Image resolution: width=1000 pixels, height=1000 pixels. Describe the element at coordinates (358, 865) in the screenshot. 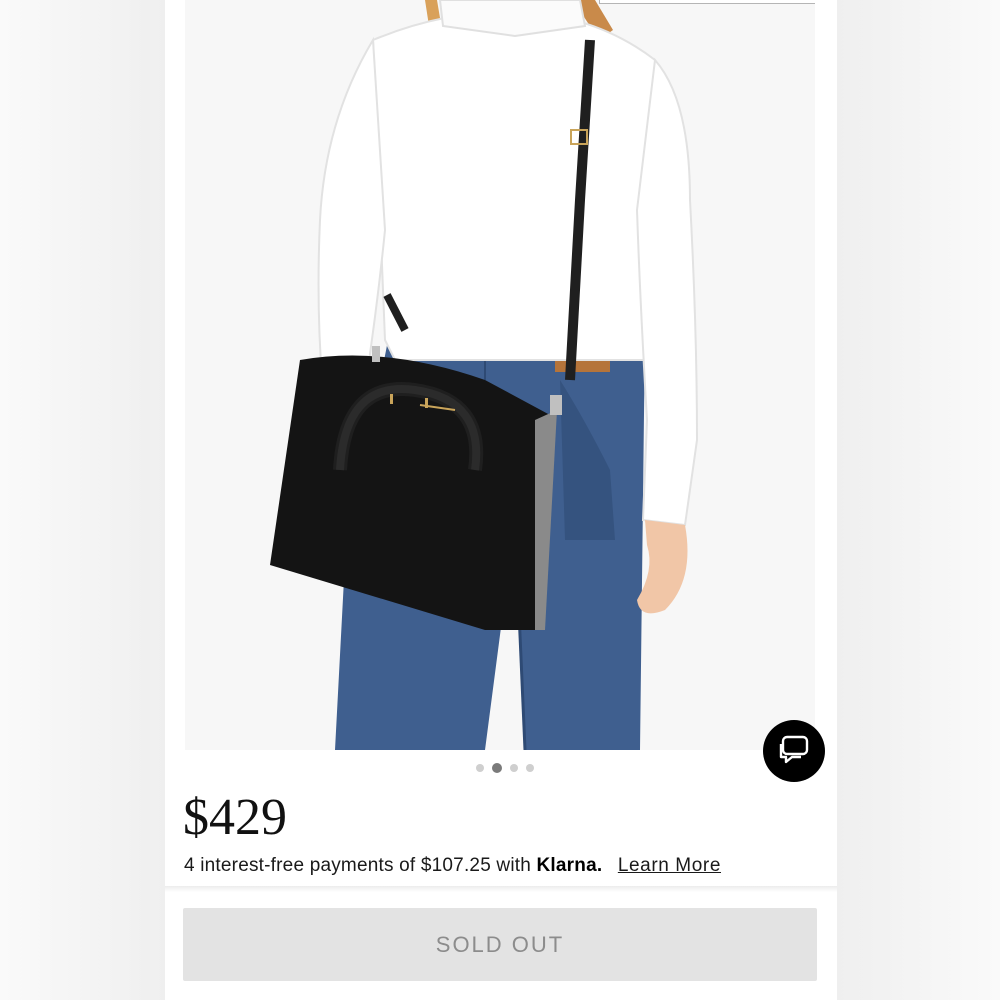

I see `installments-text: 4 interest-free payments of $107.25 with` at that location.